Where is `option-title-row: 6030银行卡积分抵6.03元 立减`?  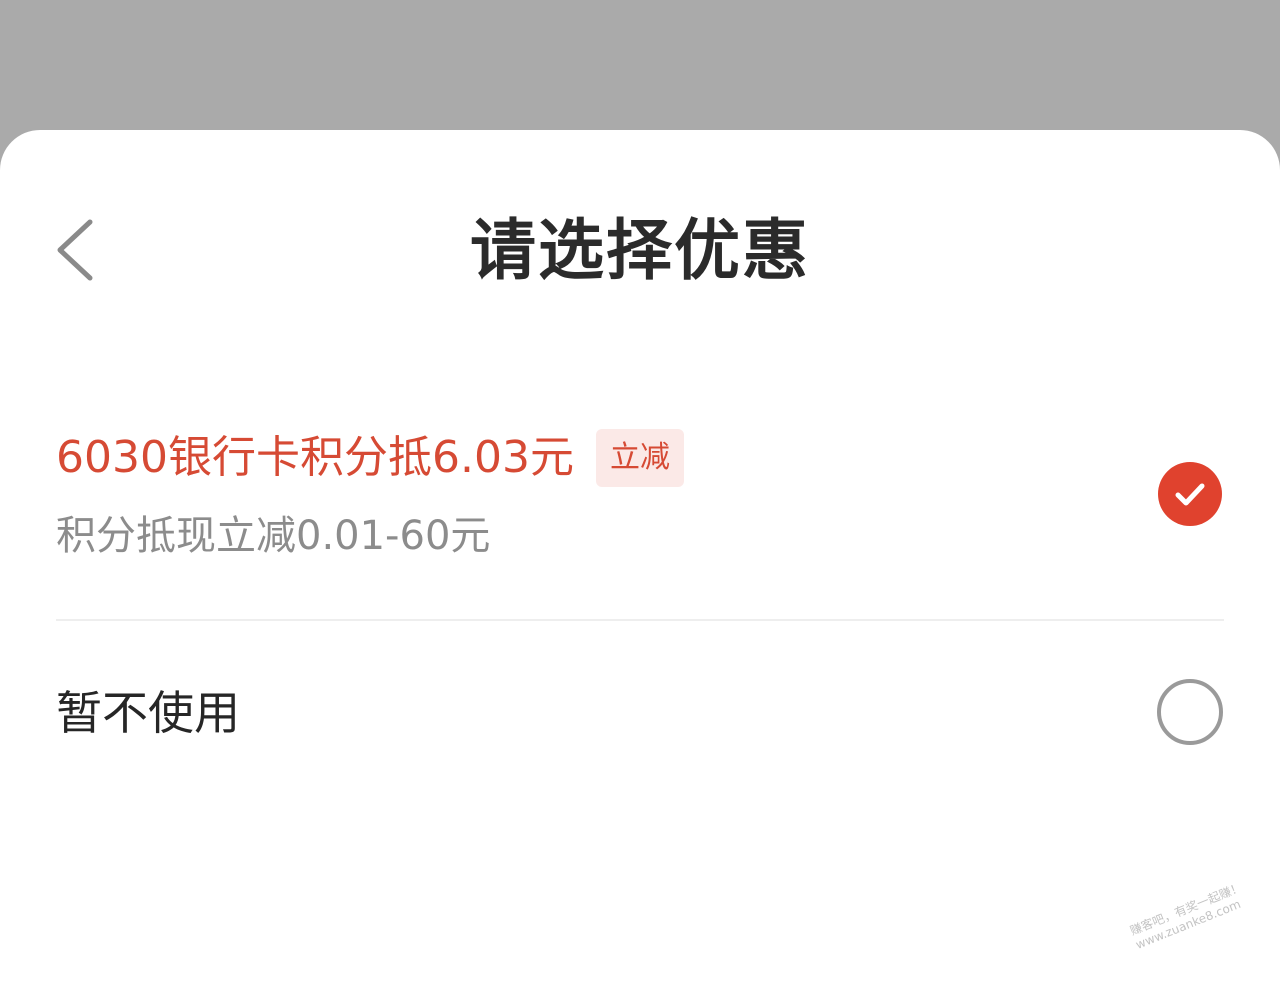 option-title-row: 6030银行卡积分抵6.03元 立减 is located at coordinates (370, 458).